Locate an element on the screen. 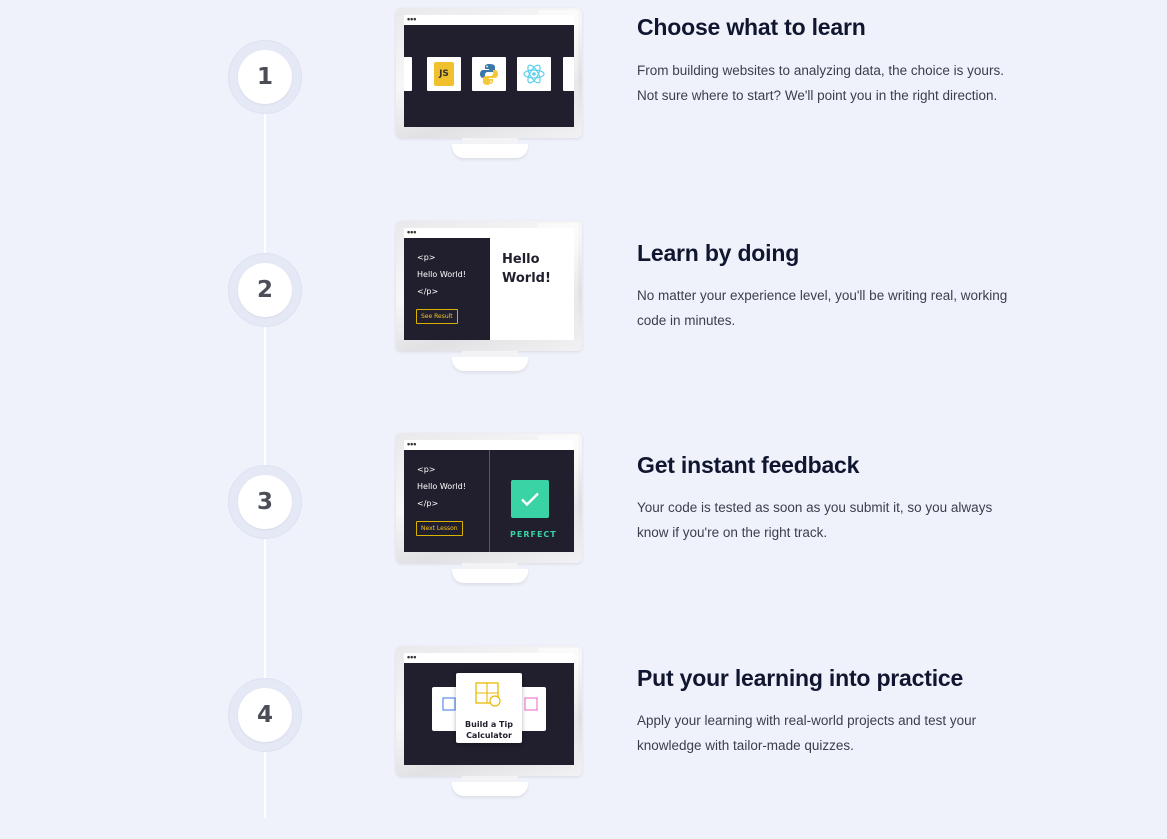  monitor-illustration: ••• JS is located at coordinates (490, 84).